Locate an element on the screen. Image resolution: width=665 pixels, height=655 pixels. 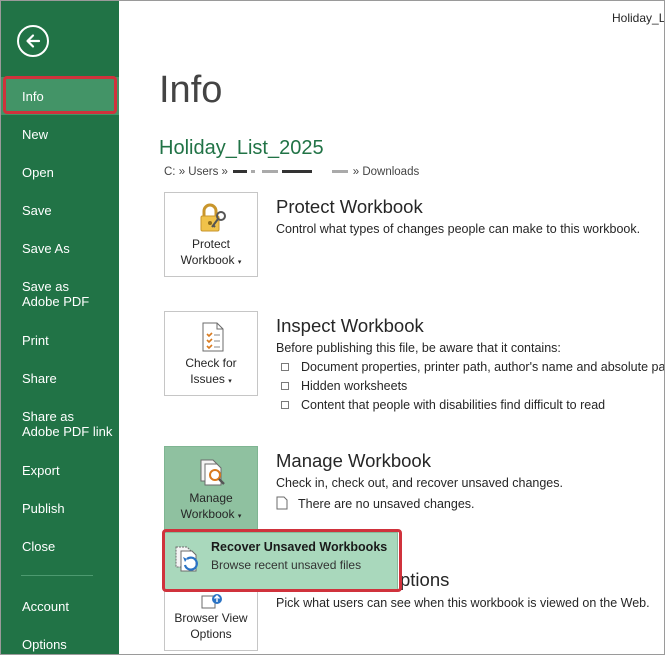
sidebar-item-label: Options is located at coordinates (44, 644).